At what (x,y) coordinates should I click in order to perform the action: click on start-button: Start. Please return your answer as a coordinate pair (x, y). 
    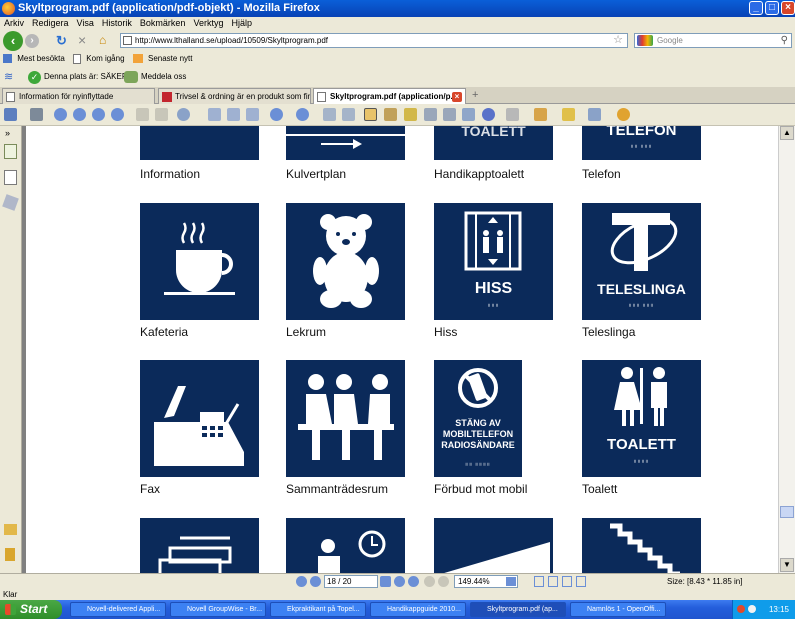
    Looking at the image, I should click on (31, 609).